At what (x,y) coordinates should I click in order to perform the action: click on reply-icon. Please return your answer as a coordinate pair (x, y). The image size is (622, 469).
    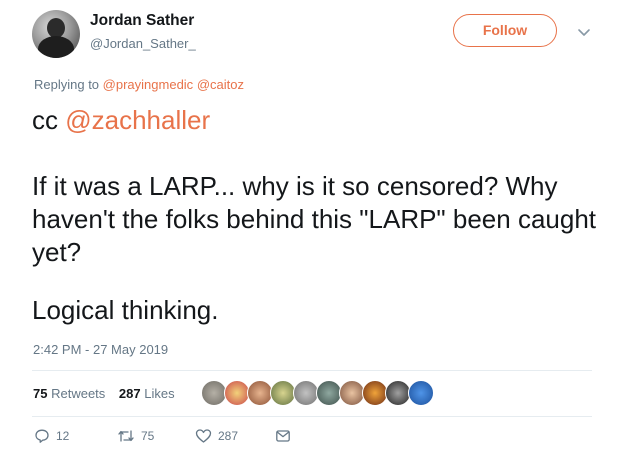
    Looking at the image, I should click on (42, 436).